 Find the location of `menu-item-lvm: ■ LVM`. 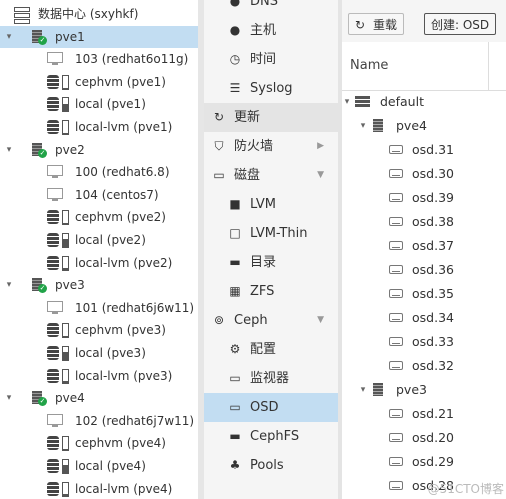

menu-item-lvm: ■ LVM is located at coordinates (271, 204).